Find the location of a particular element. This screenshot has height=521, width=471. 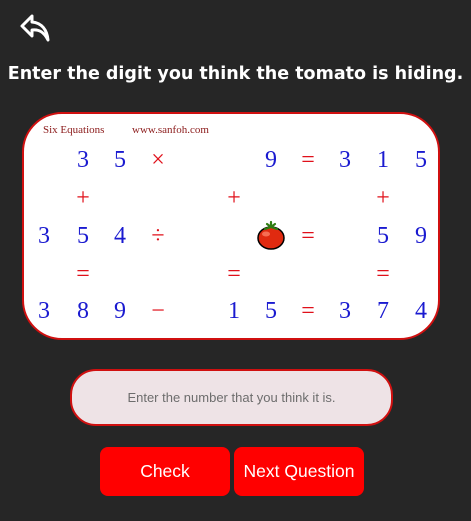

check-button: Check is located at coordinates (165, 471).